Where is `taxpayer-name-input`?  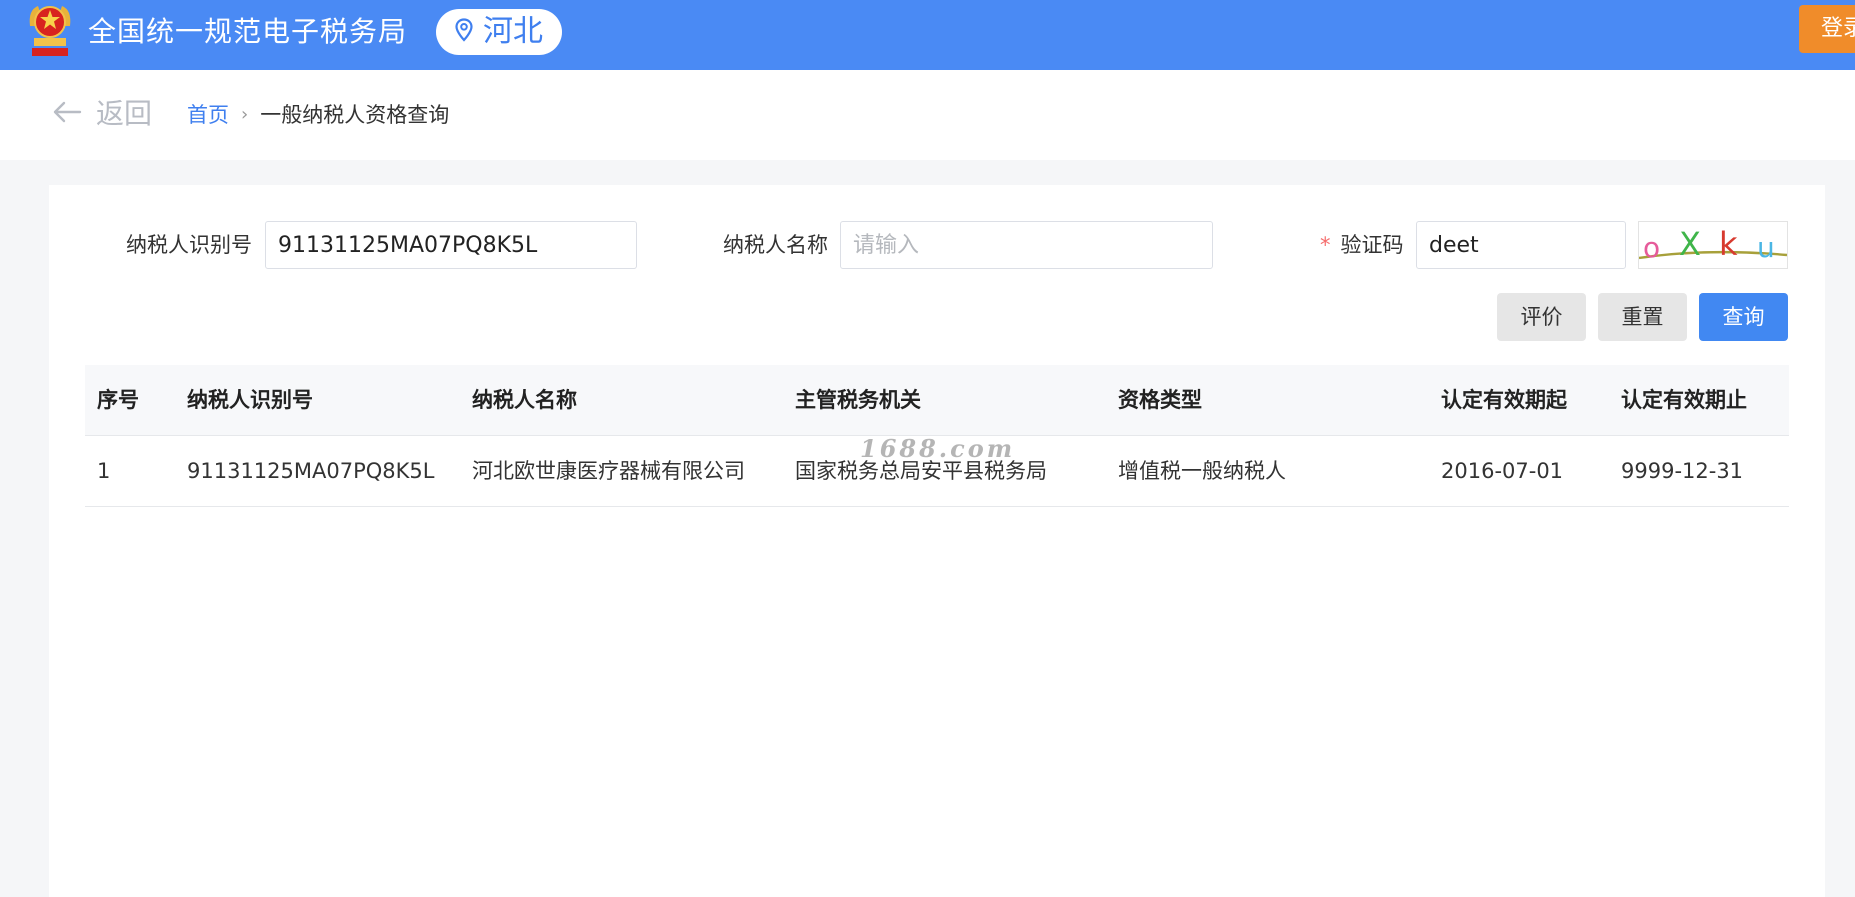 taxpayer-name-input is located at coordinates (1026, 245).